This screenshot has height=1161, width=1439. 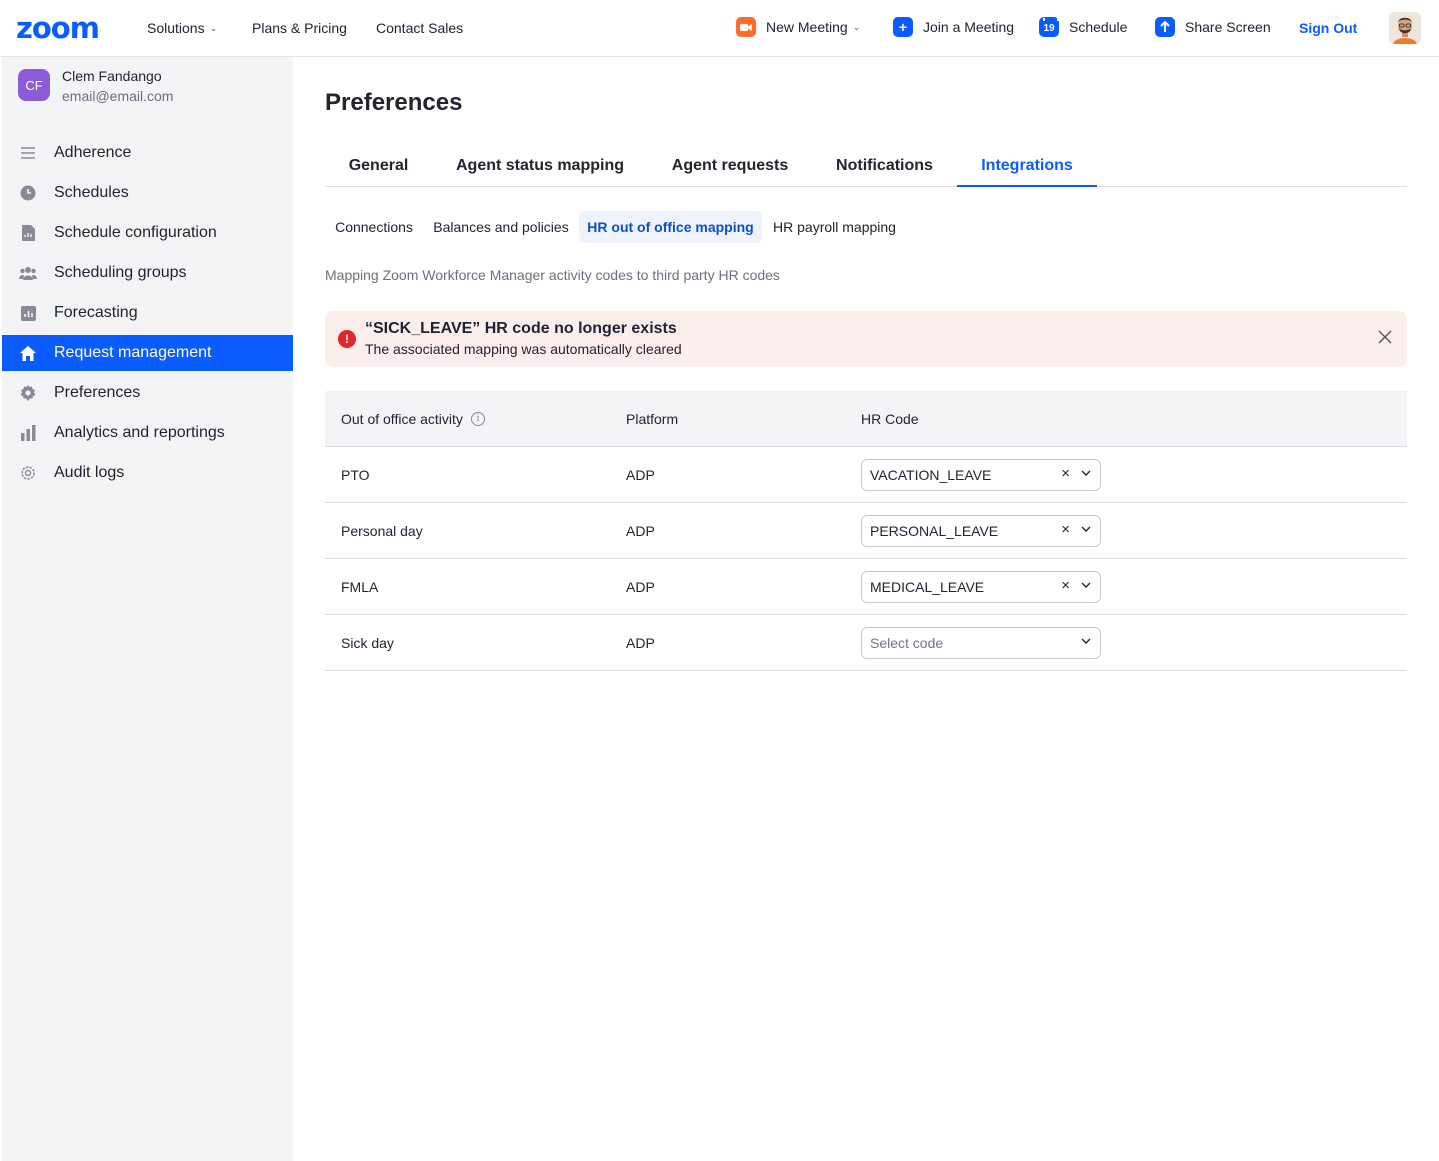 What do you see at coordinates (91, 192) in the screenshot?
I see `sidebar-item-label: Schedules` at bounding box center [91, 192].